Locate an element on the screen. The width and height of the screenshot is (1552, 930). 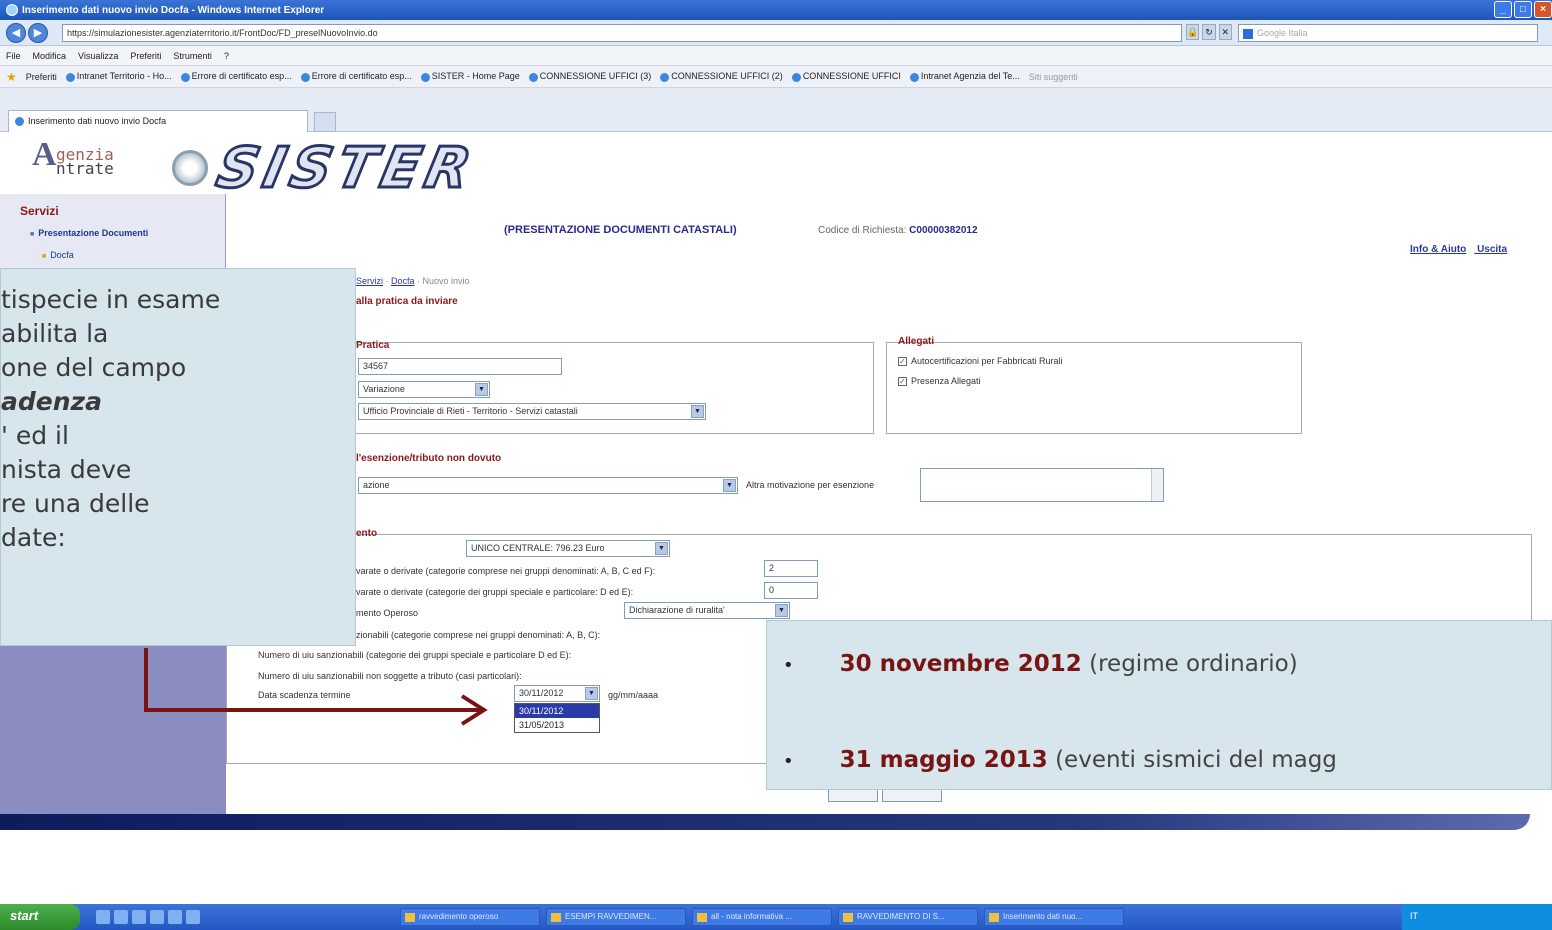
info-link: Info & Aiuto is located at coordinates (1438, 249).